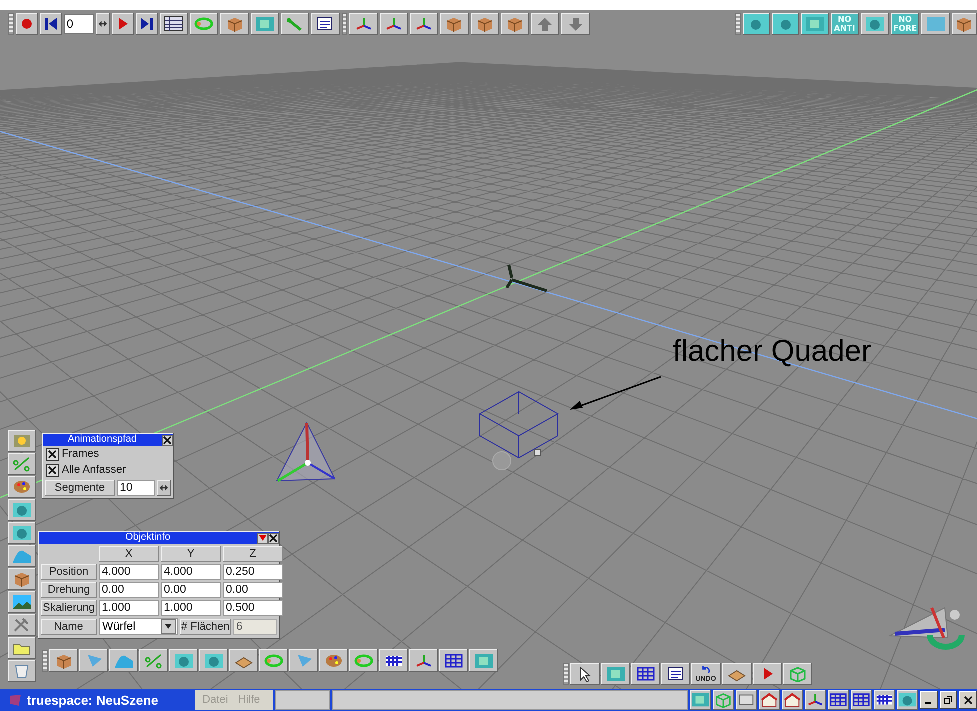 The width and height of the screenshot is (977, 711). I want to click on landscape-icon, so click(22, 602).